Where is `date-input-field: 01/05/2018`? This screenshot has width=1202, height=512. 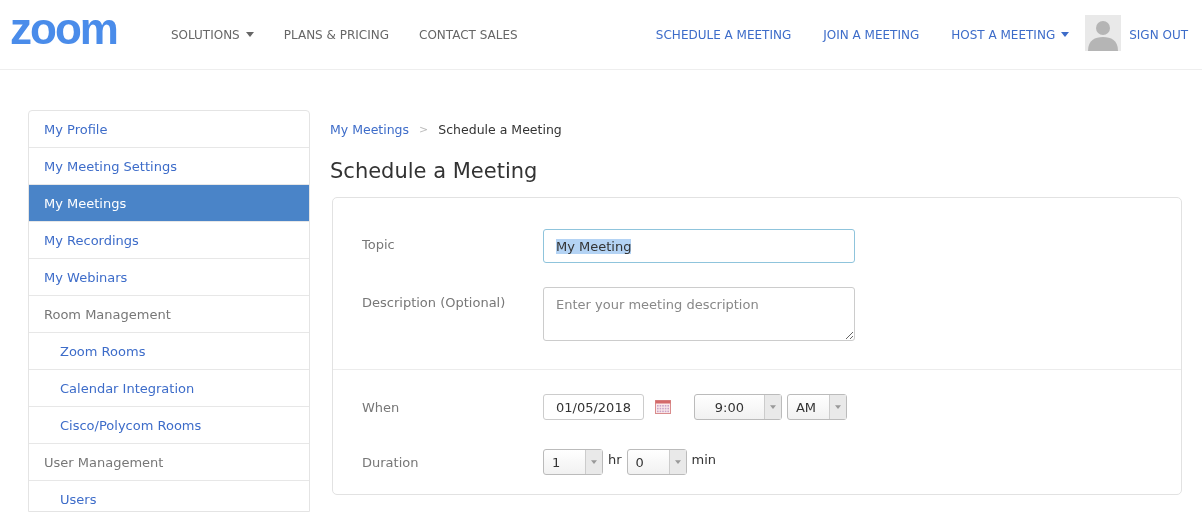
date-input-field: 01/05/2018 is located at coordinates (593, 407).